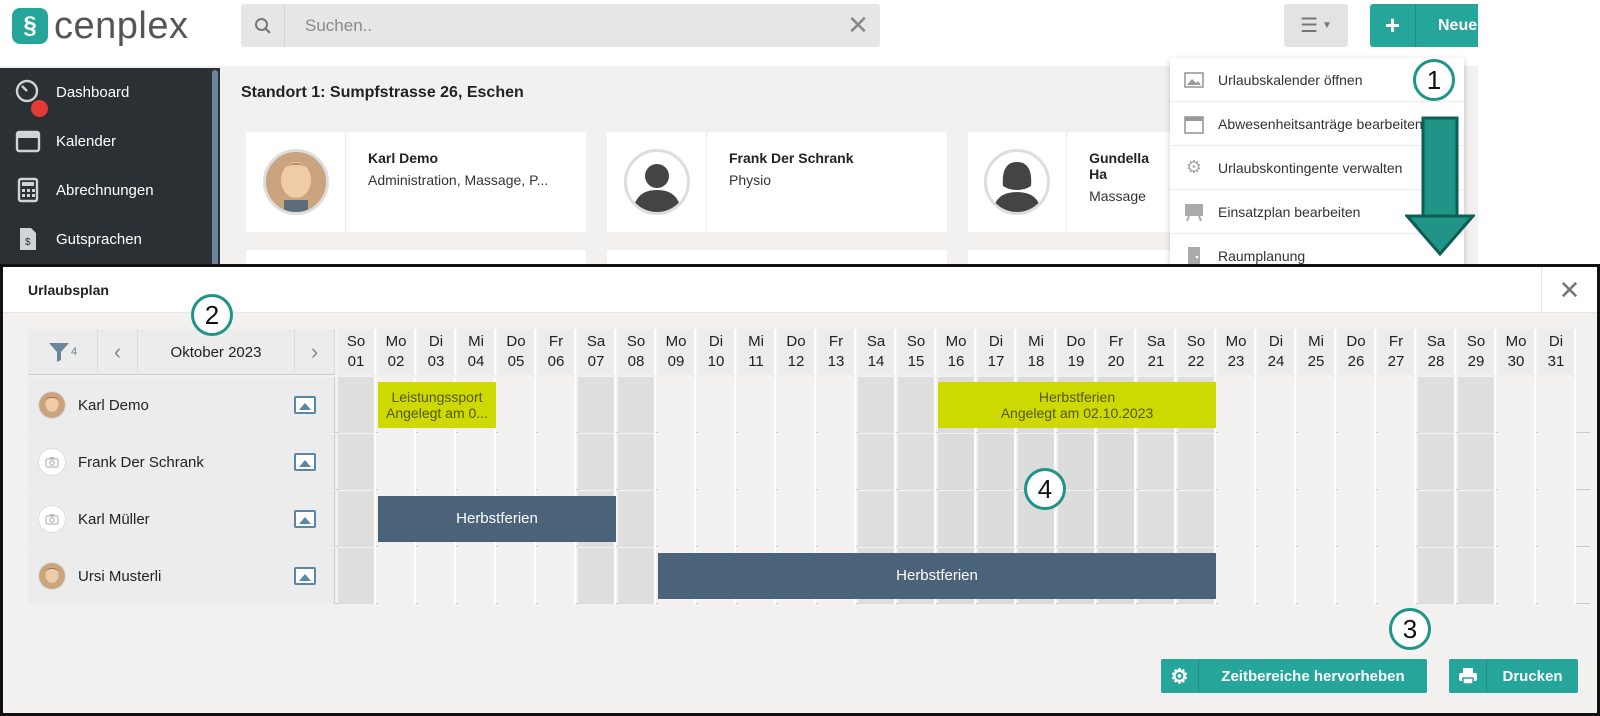 Image resolution: width=1600 pixels, height=716 pixels. What do you see at coordinates (63, 352) in the screenshot?
I see `filter-button: 4` at bounding box center [63, 352].